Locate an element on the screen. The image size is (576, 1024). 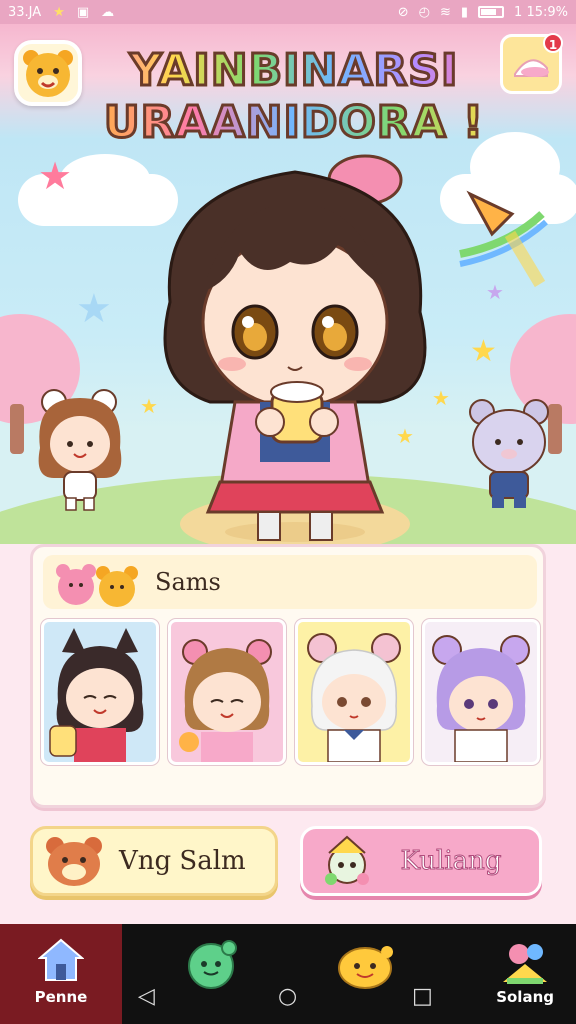
character-card-lavender-girl is located at coordinates (481, 692).